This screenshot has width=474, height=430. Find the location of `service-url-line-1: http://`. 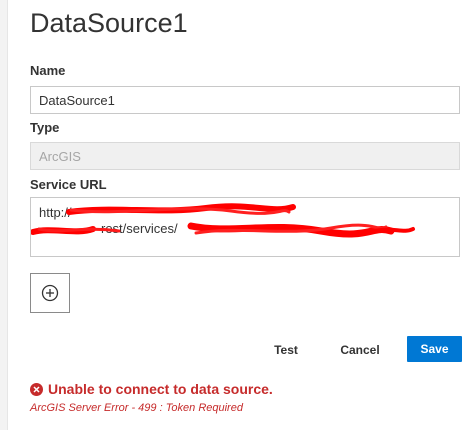

service-url-line-1: http:// is located at coordinates (55, 212).